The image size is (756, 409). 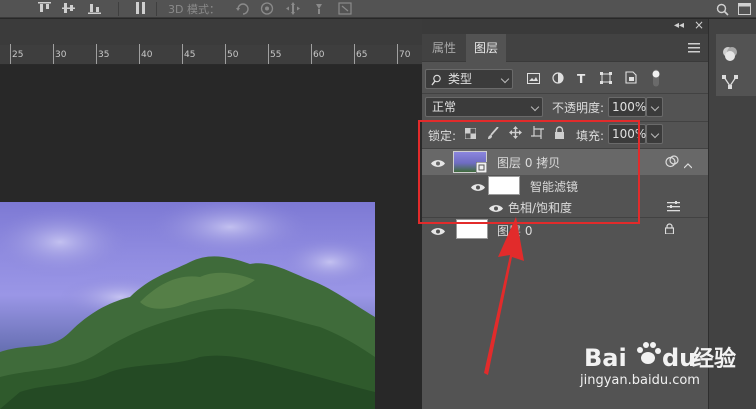 I want to click on fill-dropdown, so click(x=654, y=134).